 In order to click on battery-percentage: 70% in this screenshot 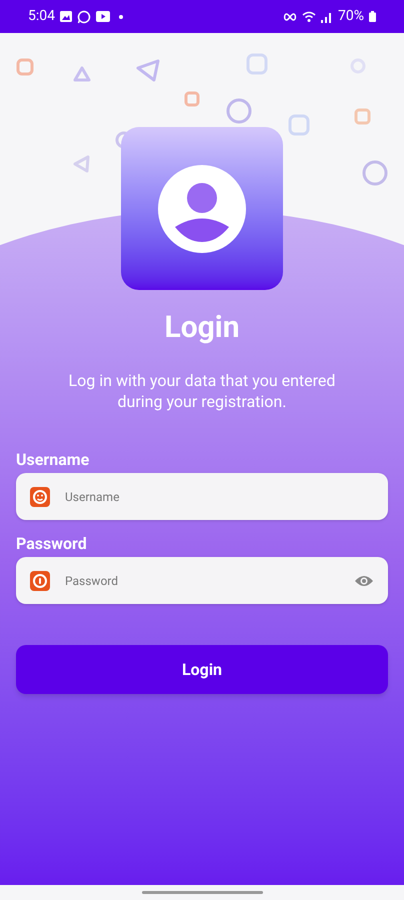, I will do `click(351, 16)`.